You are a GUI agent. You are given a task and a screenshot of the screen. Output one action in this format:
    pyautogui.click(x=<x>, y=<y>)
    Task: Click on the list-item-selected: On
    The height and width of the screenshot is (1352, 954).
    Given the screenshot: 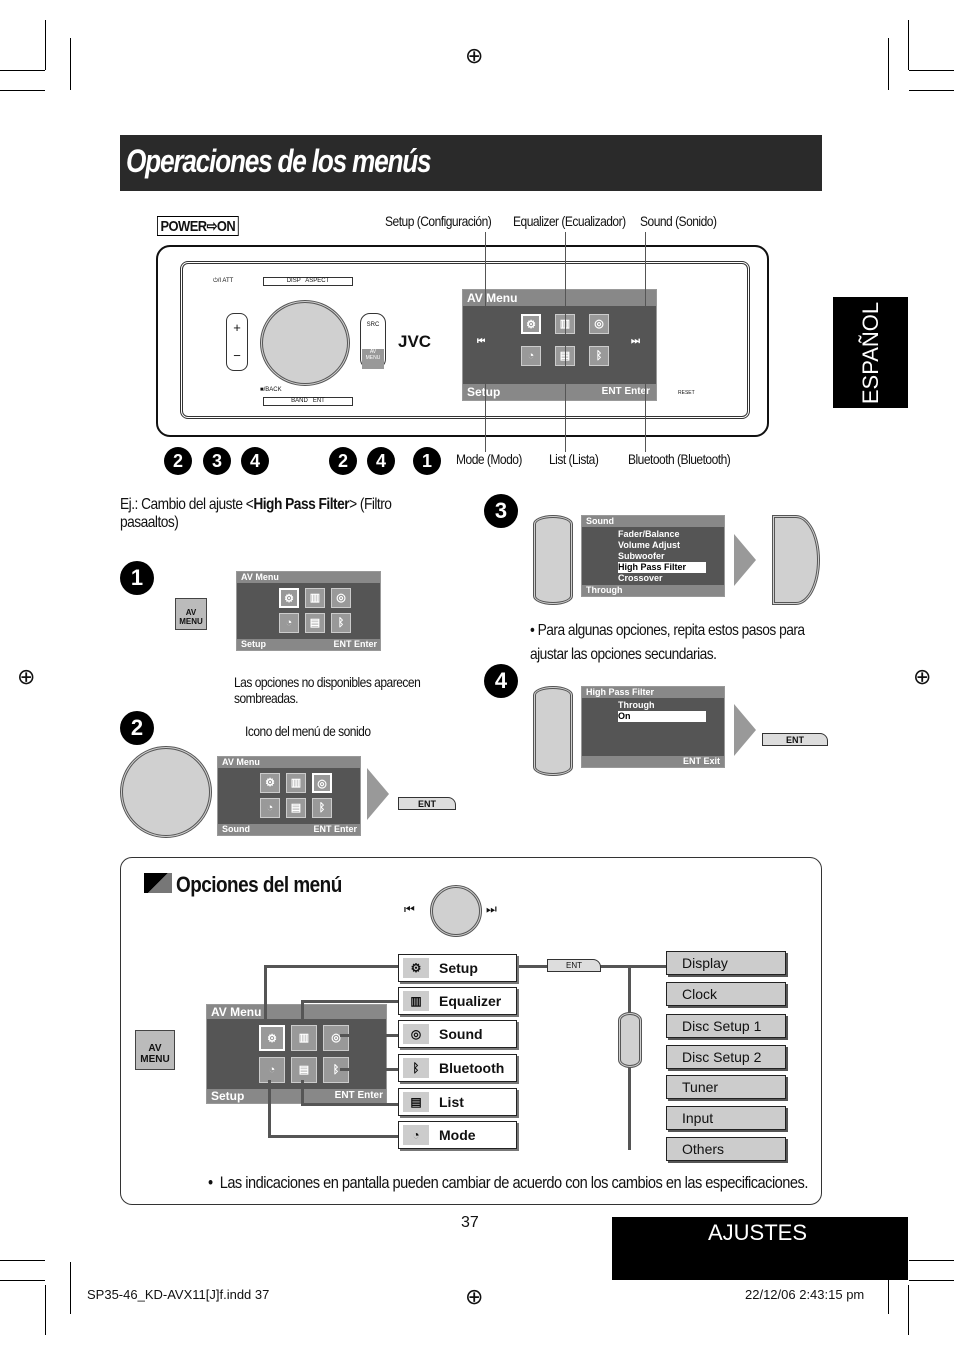 What is the action you would take?
    pyautogui.click(x=662, y=716)
    